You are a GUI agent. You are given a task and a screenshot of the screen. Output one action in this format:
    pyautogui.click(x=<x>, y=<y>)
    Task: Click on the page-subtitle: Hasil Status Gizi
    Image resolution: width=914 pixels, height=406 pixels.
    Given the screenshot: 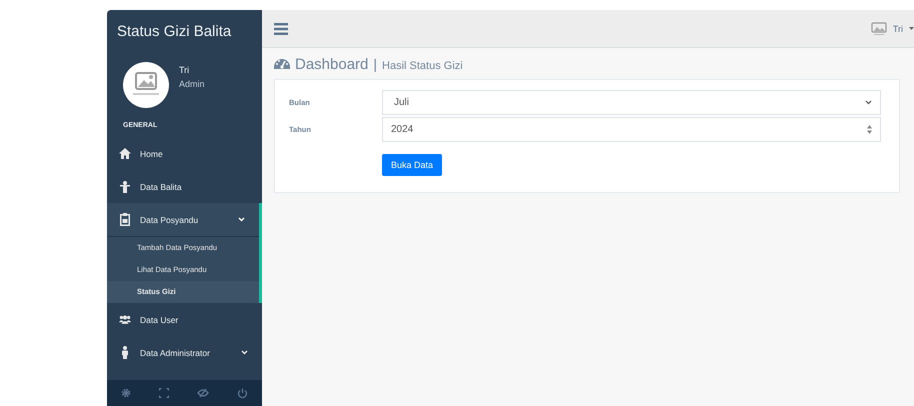 What is the action you would take?
    pyautogui.click(x=422, y=66)
    